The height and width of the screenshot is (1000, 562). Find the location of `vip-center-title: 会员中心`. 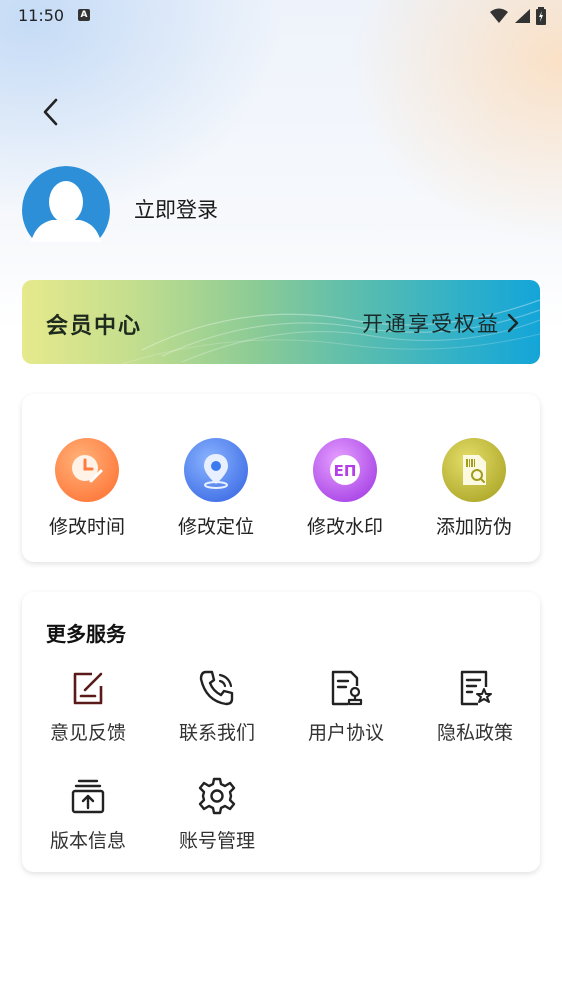

vip-center-title: 会员中心 is located at coordinates (94, 326).